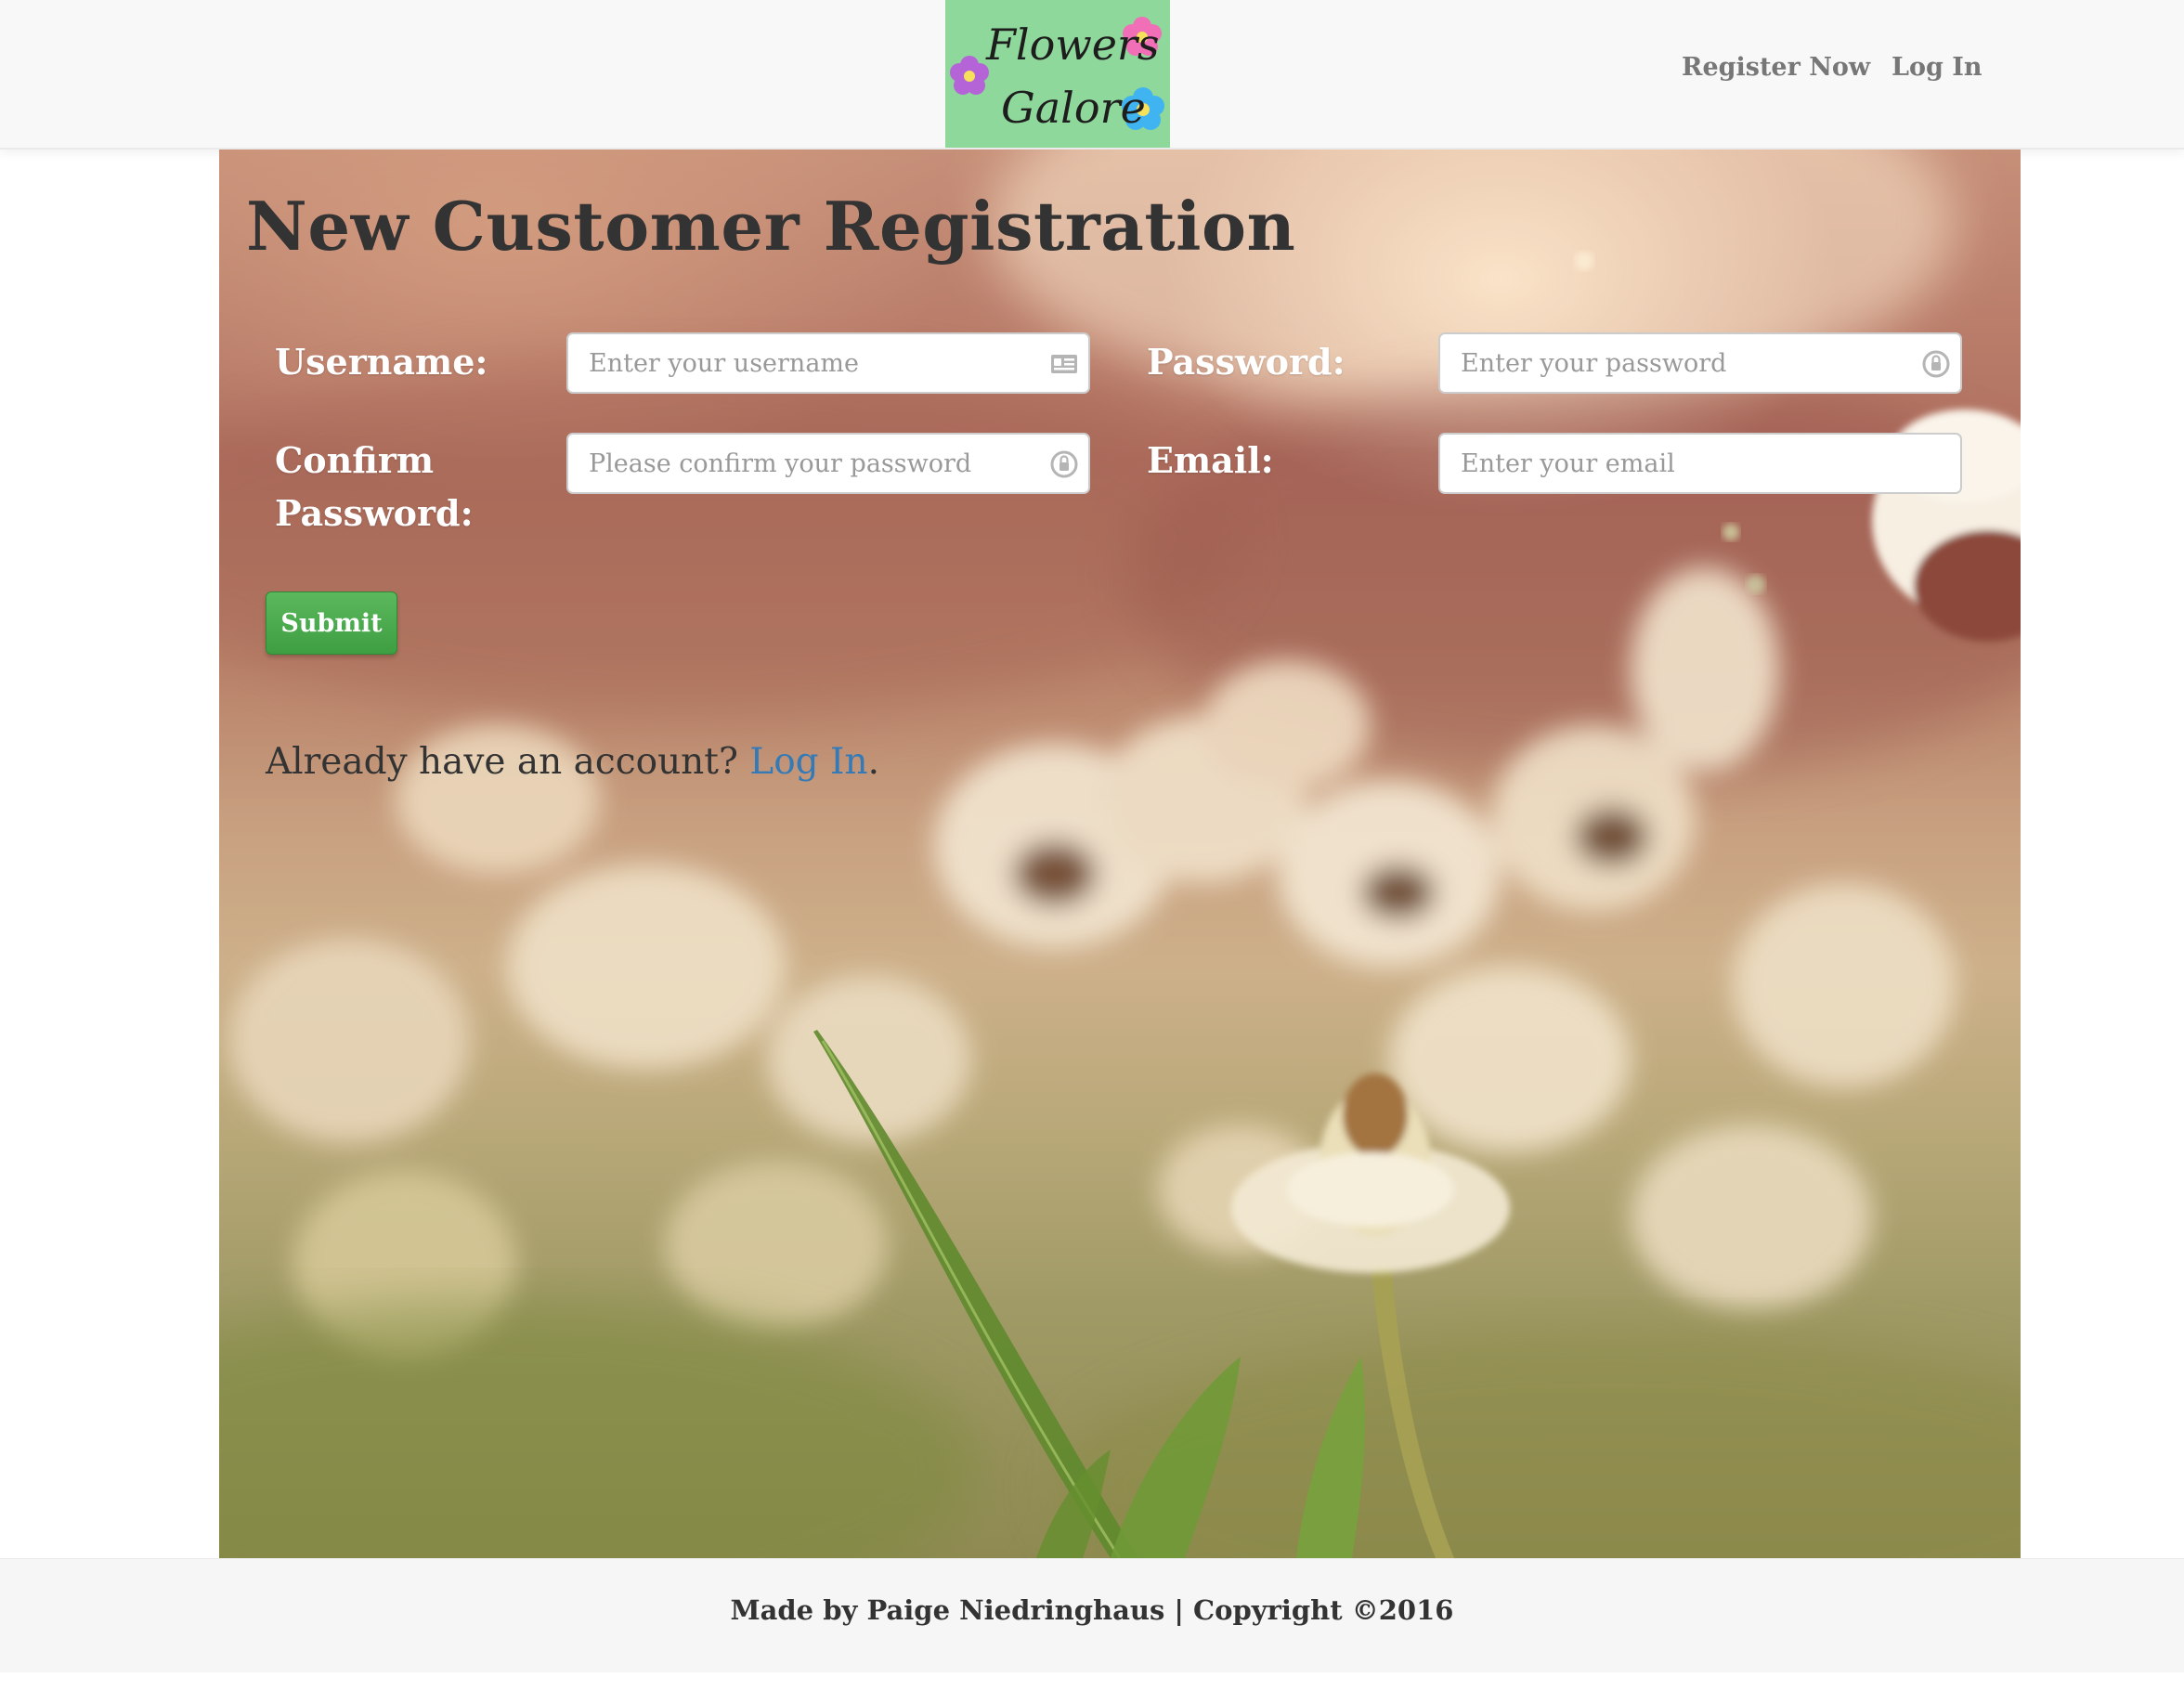  Describe the element at coordinates (381, 362) in the screenshot. I see `username-label: Username:` at that location.